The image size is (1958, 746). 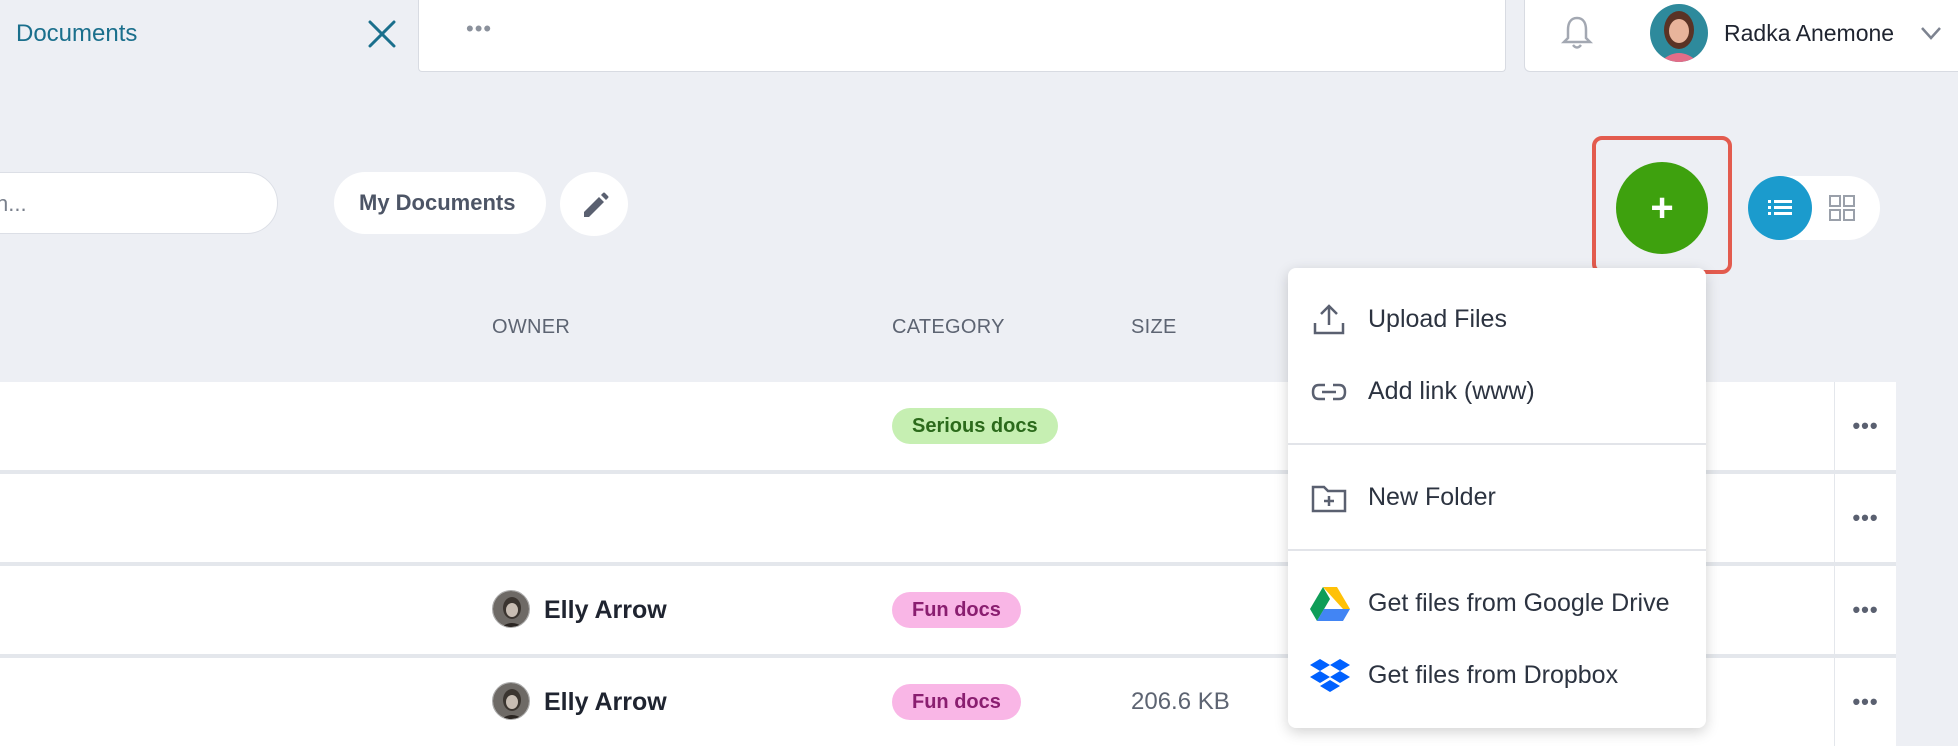 What do you see at coordinates (948, 327) in the screenshot?
I see `column-header-category: CATEGORY` at bounding box center [948, 327].